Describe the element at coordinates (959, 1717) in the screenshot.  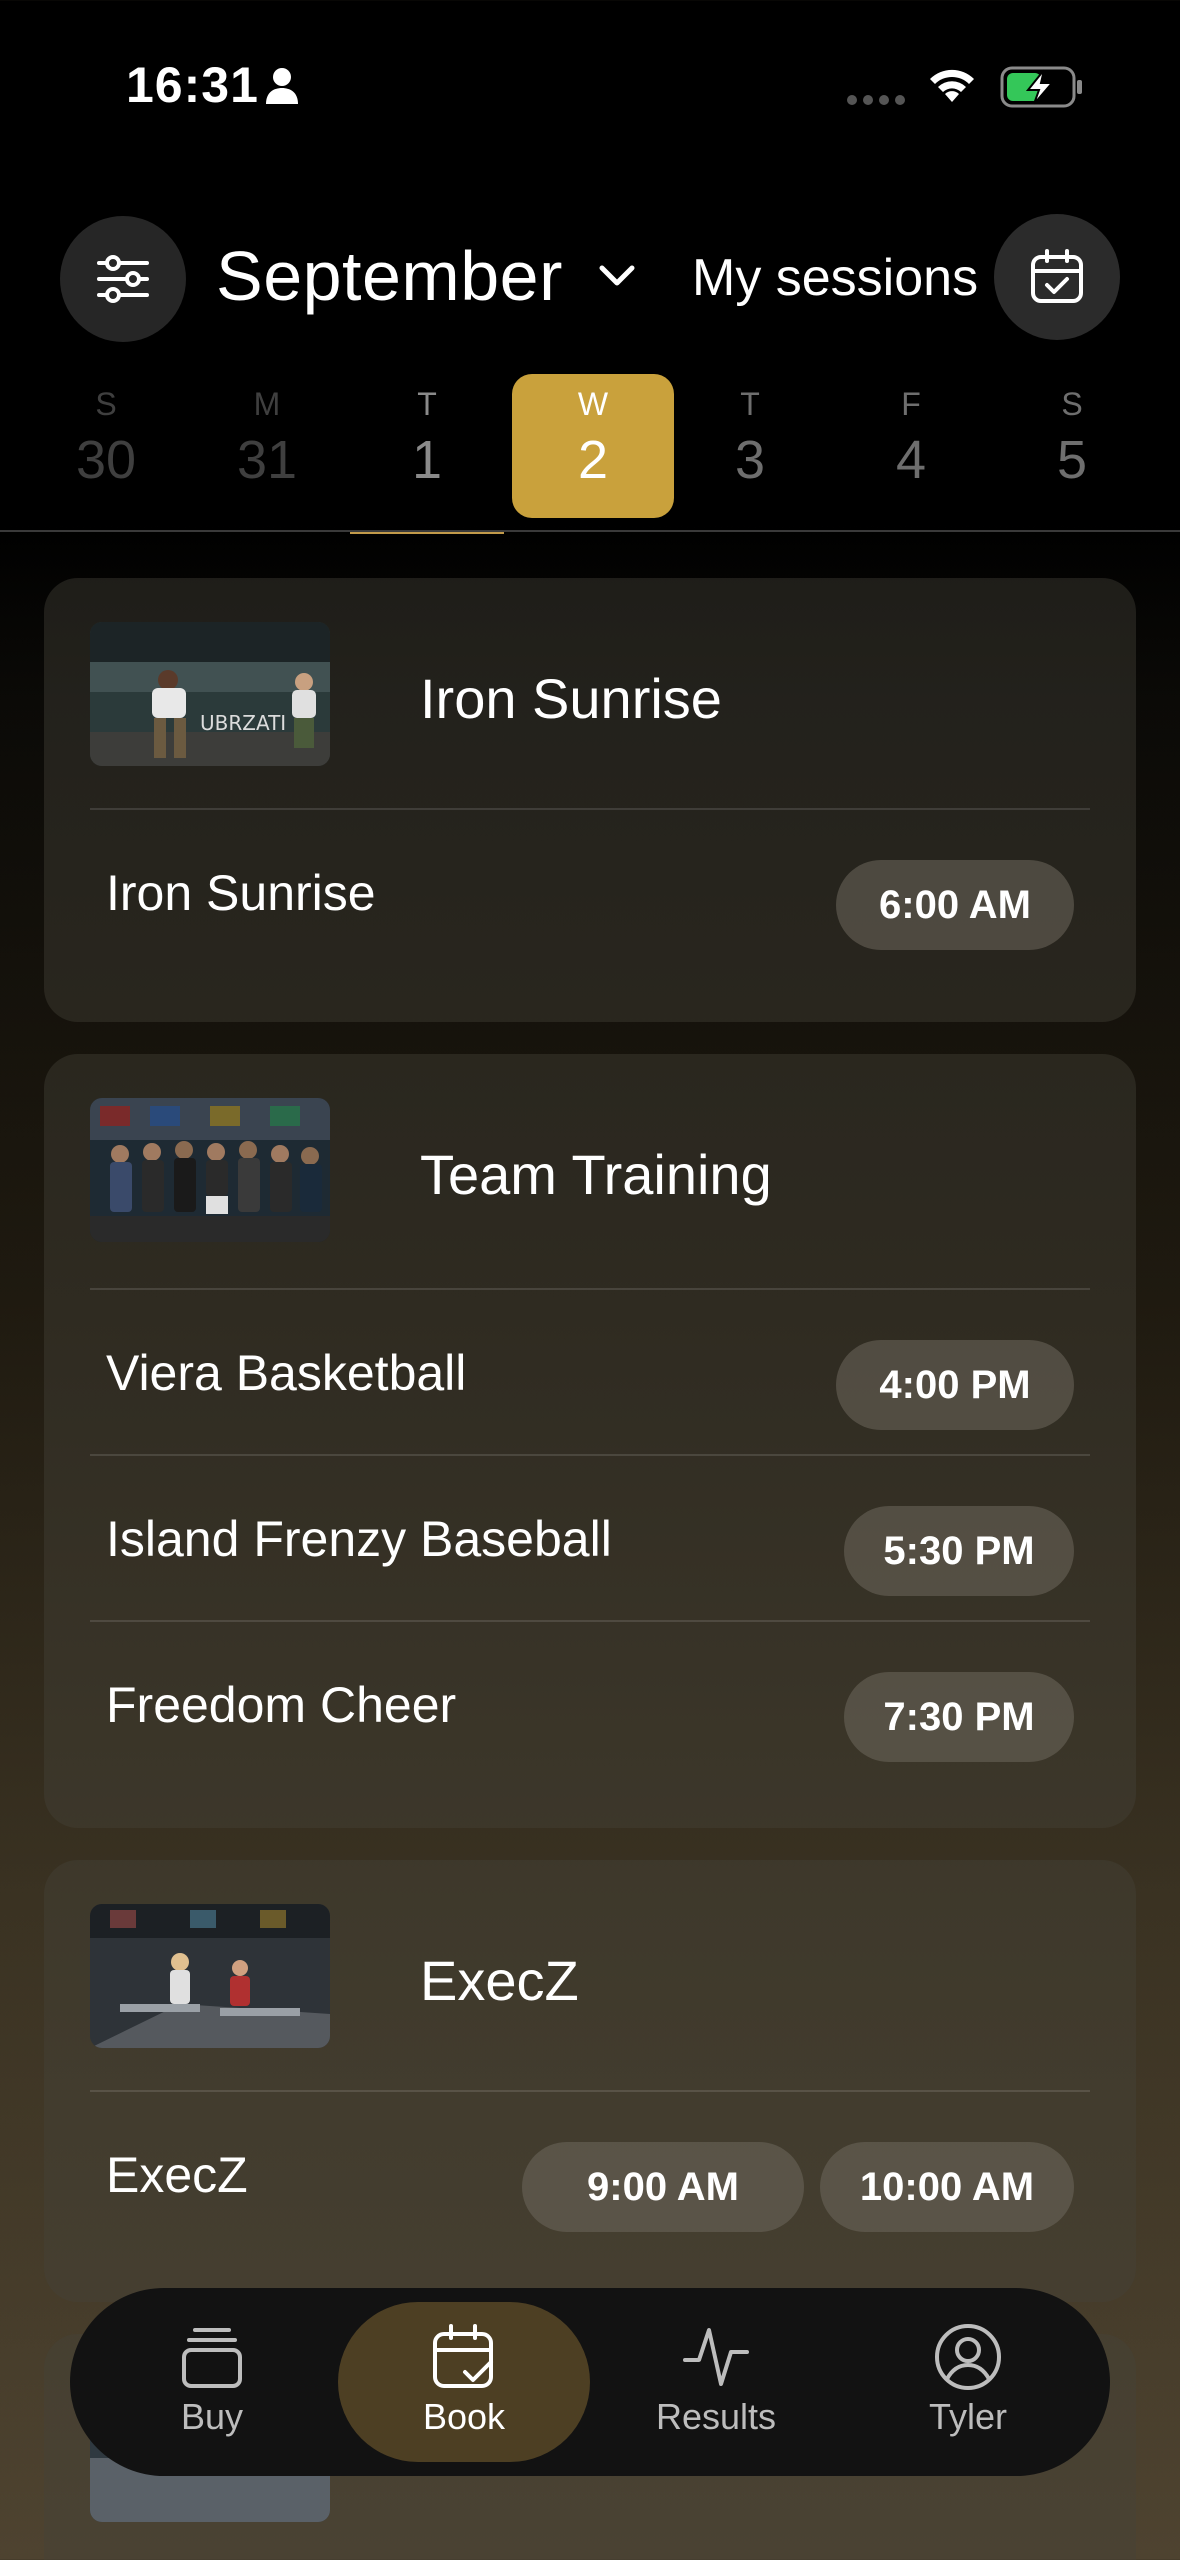
I see `time-slot-button: 7:30 PM` at that location.